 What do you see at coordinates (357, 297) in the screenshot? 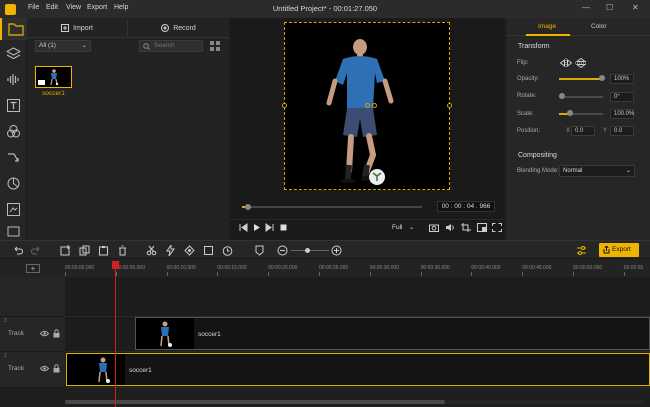
I see `track-lane-empty` at bounding box center [357, 297].